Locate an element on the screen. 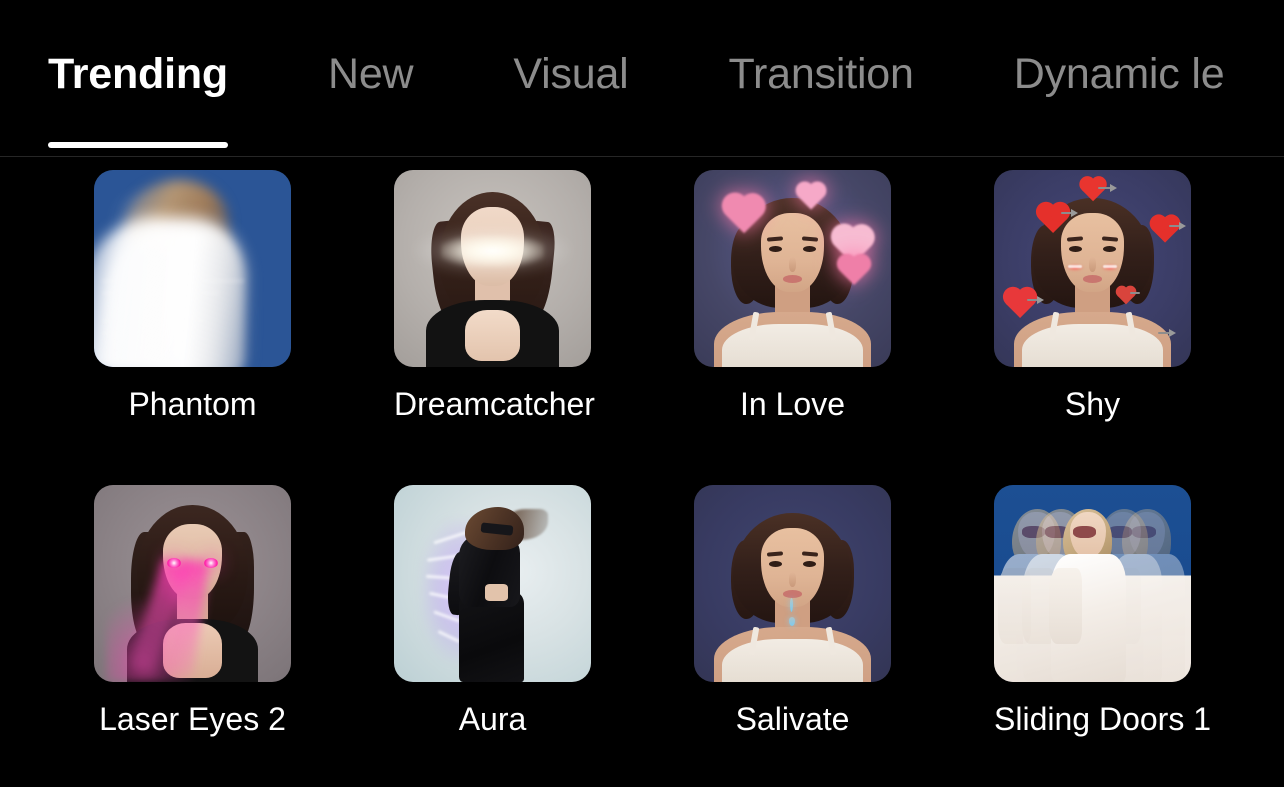 Image resolution: width=1284 pixels, height=787 pixels. effect-item-laser-eyes-2: Laser Eyes 2 is located at coordinates (192, 611).